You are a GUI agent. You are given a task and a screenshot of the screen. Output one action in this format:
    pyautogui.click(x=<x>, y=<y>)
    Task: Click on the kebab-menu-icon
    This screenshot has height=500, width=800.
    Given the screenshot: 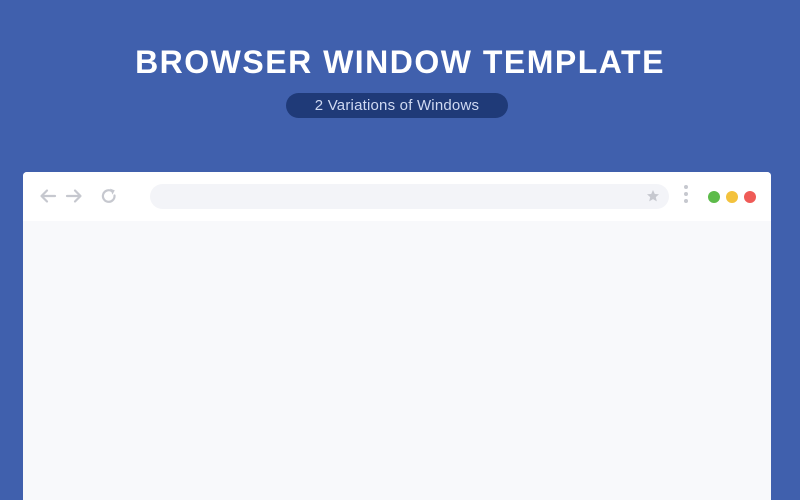 What is the action you would take?
    pyautogui.click(x=686, y=197)
    